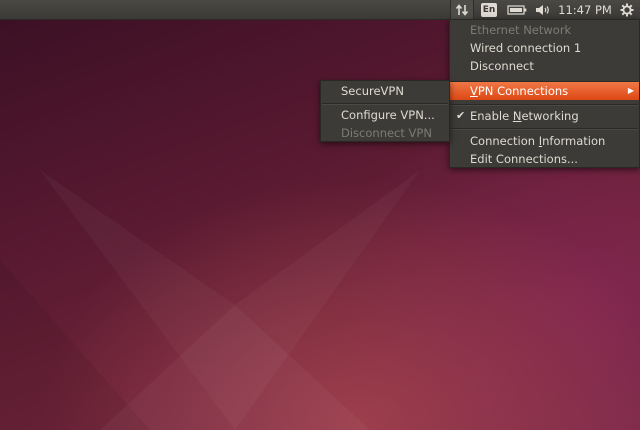  I want to click on speaker-volume-icon, so click(542, 10).